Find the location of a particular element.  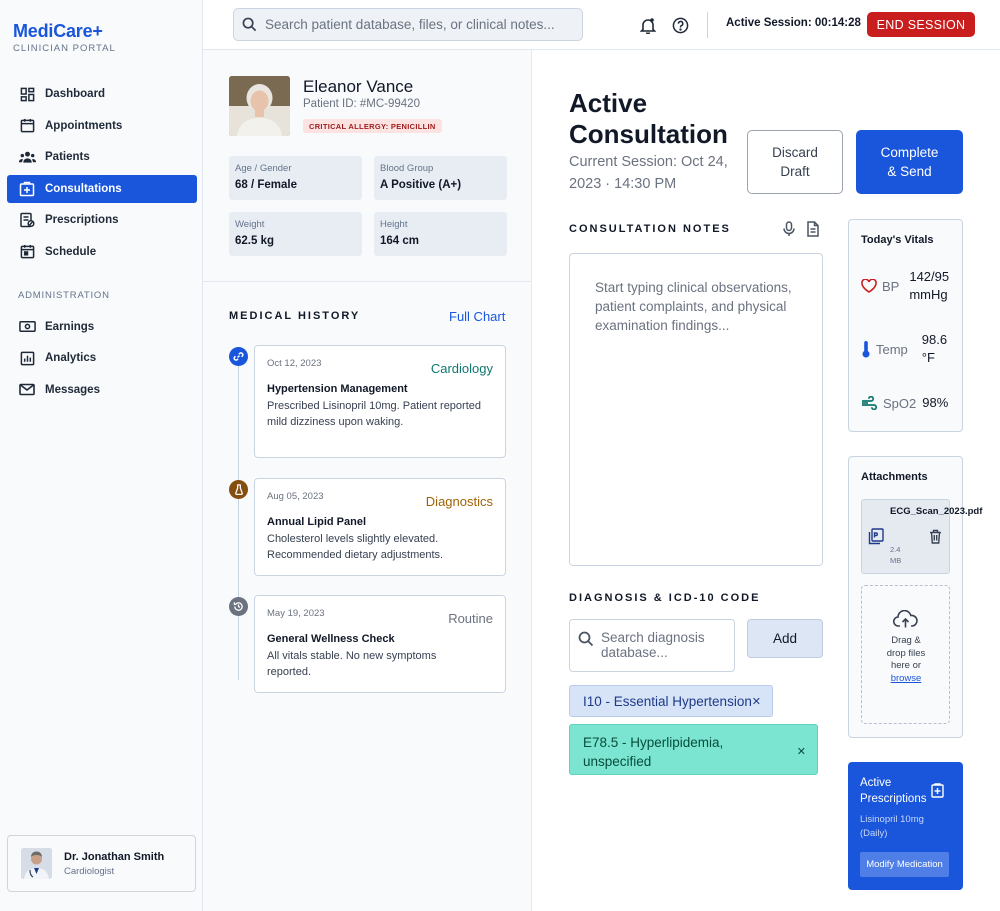

schedule-icon is located at coordinates (27, 252).